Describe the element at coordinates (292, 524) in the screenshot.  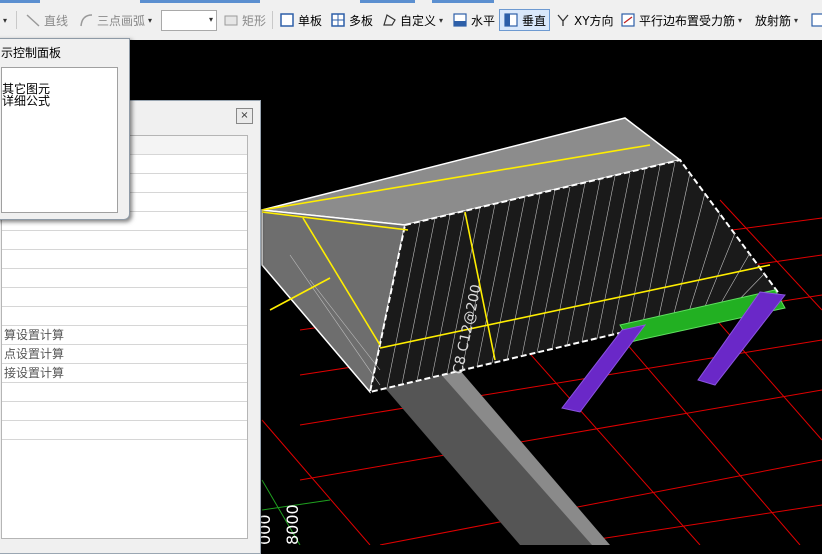
I see `axis-dimension-label: 8000` at that location.